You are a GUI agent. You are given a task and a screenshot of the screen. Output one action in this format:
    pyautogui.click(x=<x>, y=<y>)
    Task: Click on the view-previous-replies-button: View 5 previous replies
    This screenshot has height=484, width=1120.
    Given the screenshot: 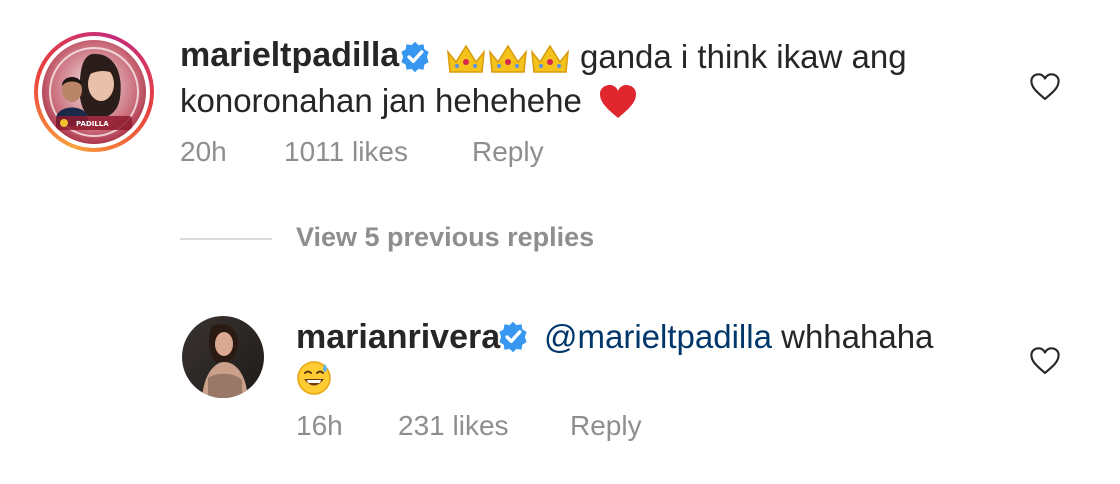 What is the action you would take?
    pyautogui.click(x=445, y=237)
    